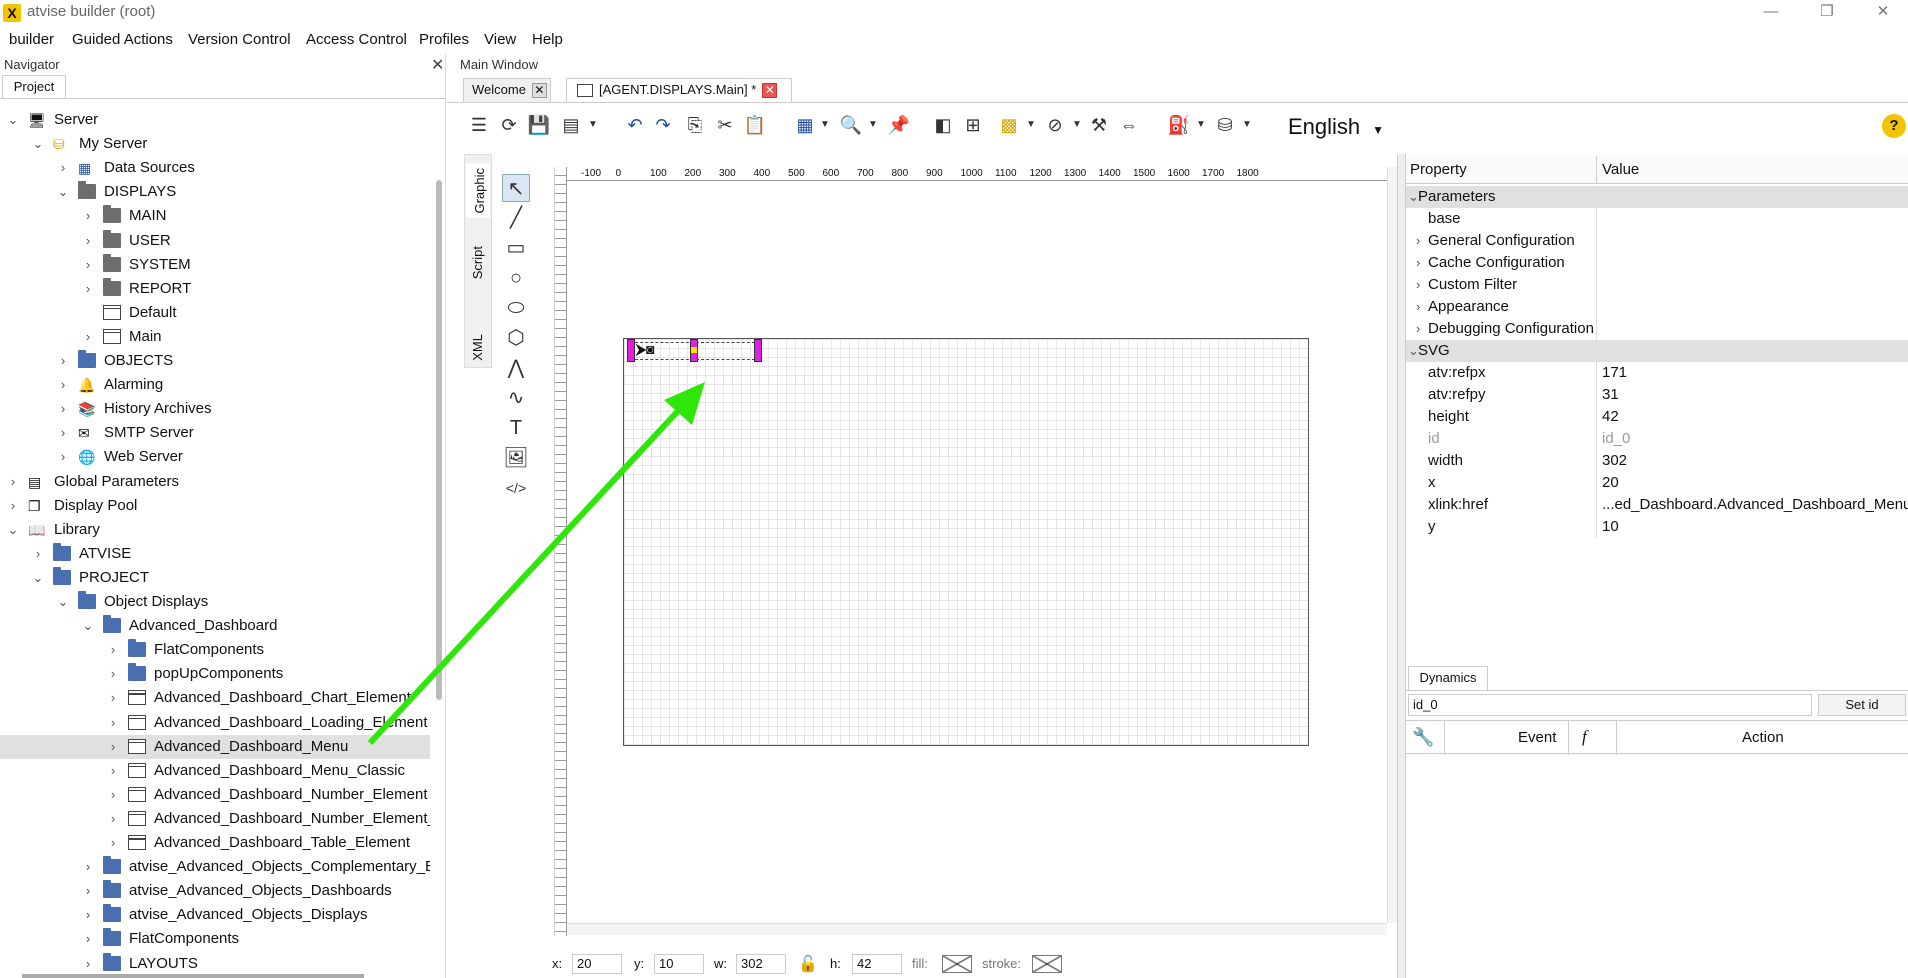 The height and width of the screenshot is (978, 1908). Describe the element at coordinates (694, 350) in the screenshot. I see `reference-point` at that location.